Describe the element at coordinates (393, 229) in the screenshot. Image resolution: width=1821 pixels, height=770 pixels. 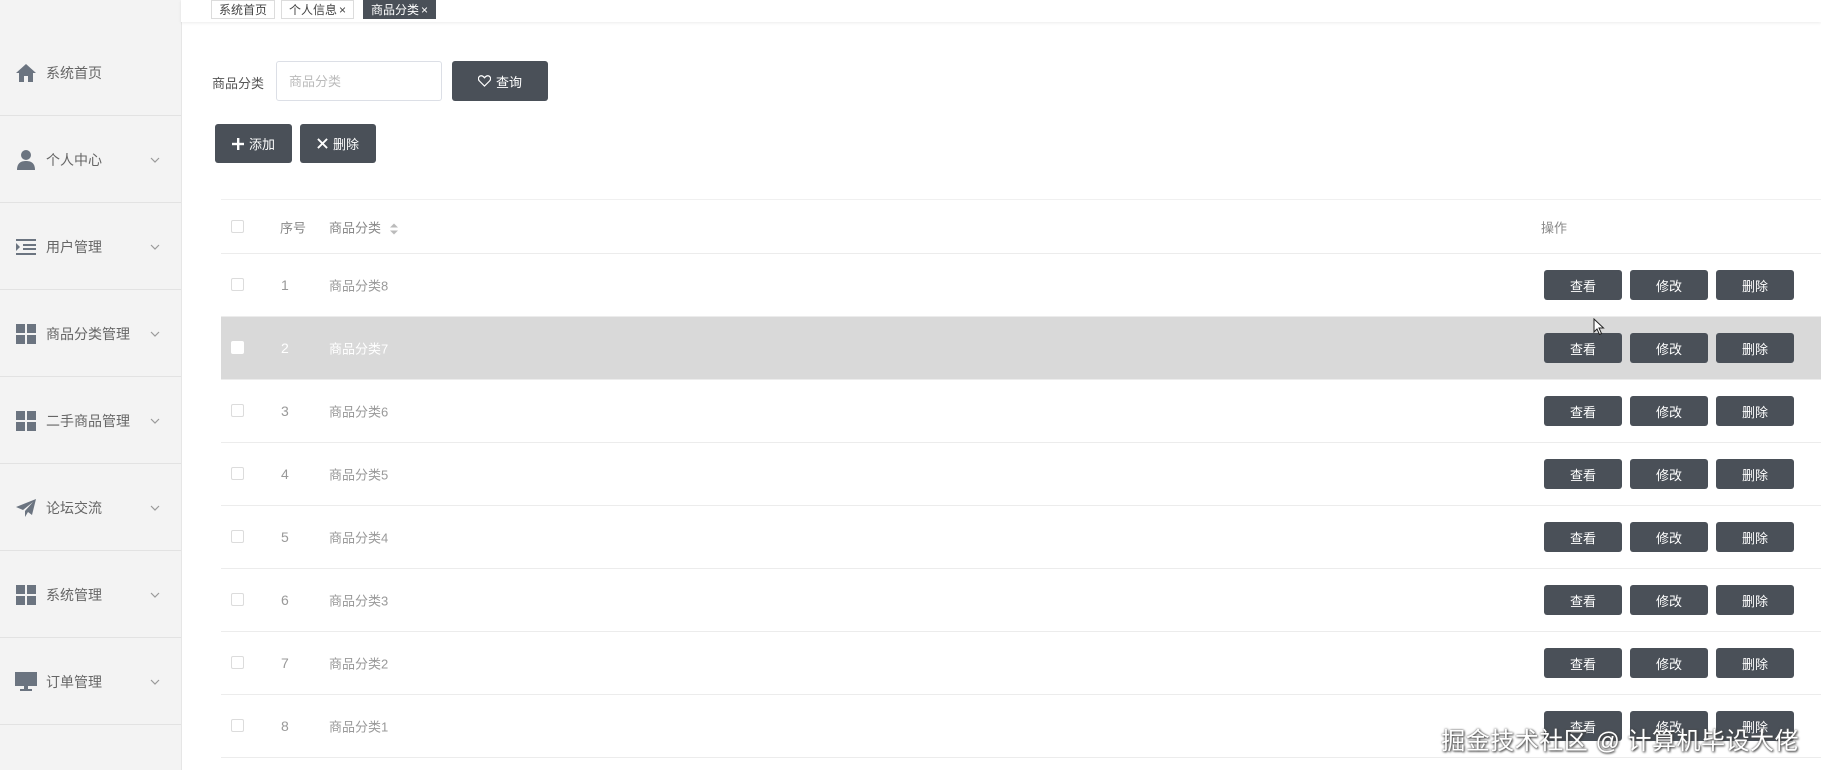
I see `sort-icon` at that location.